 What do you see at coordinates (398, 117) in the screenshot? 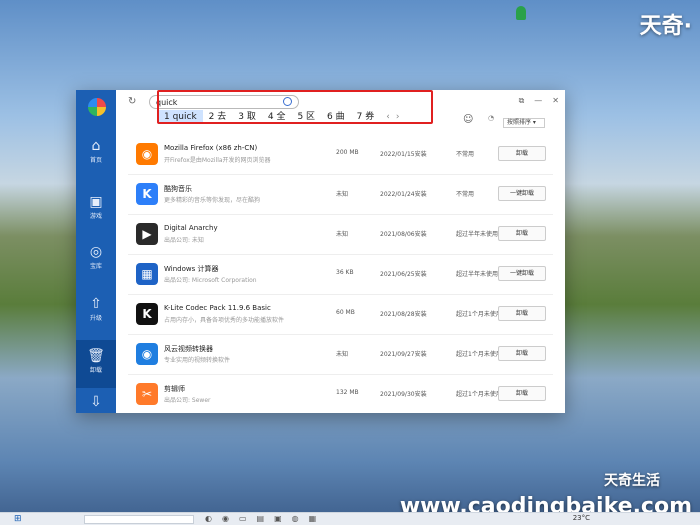
I see `ime-next-icon: ›` at bounding box center [398, 117].